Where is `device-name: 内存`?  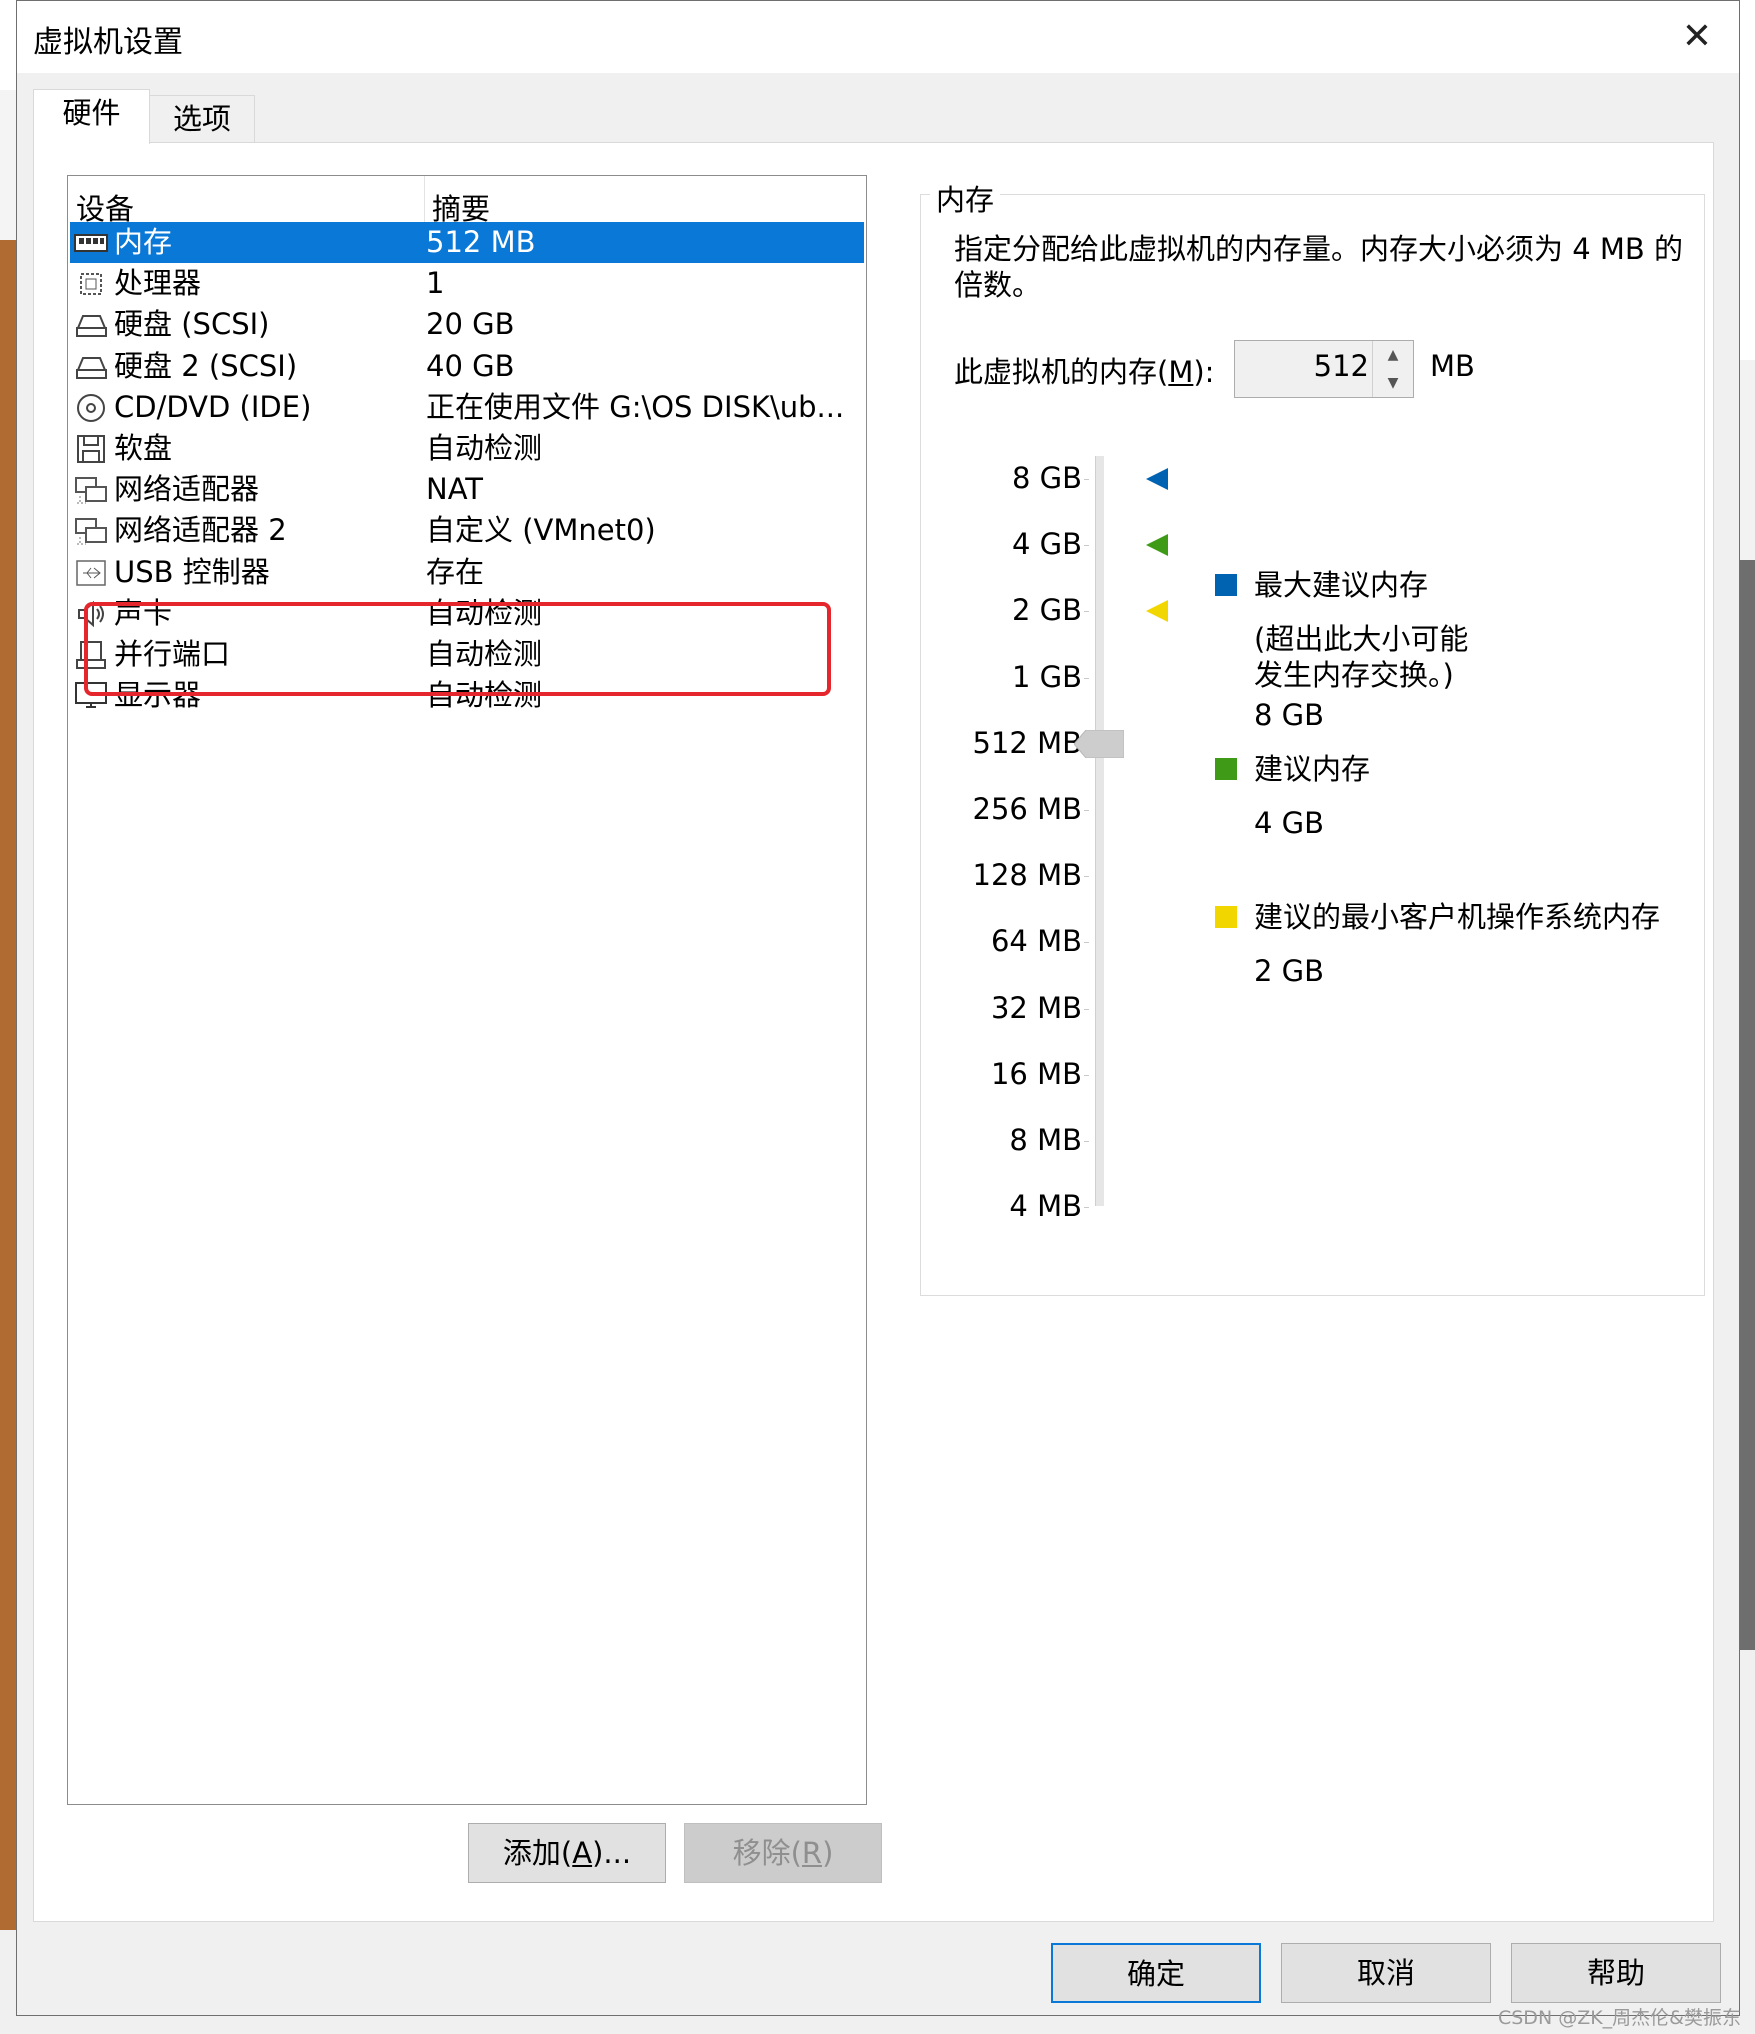 device-name: 内存 is located at coordinates (143, 242).